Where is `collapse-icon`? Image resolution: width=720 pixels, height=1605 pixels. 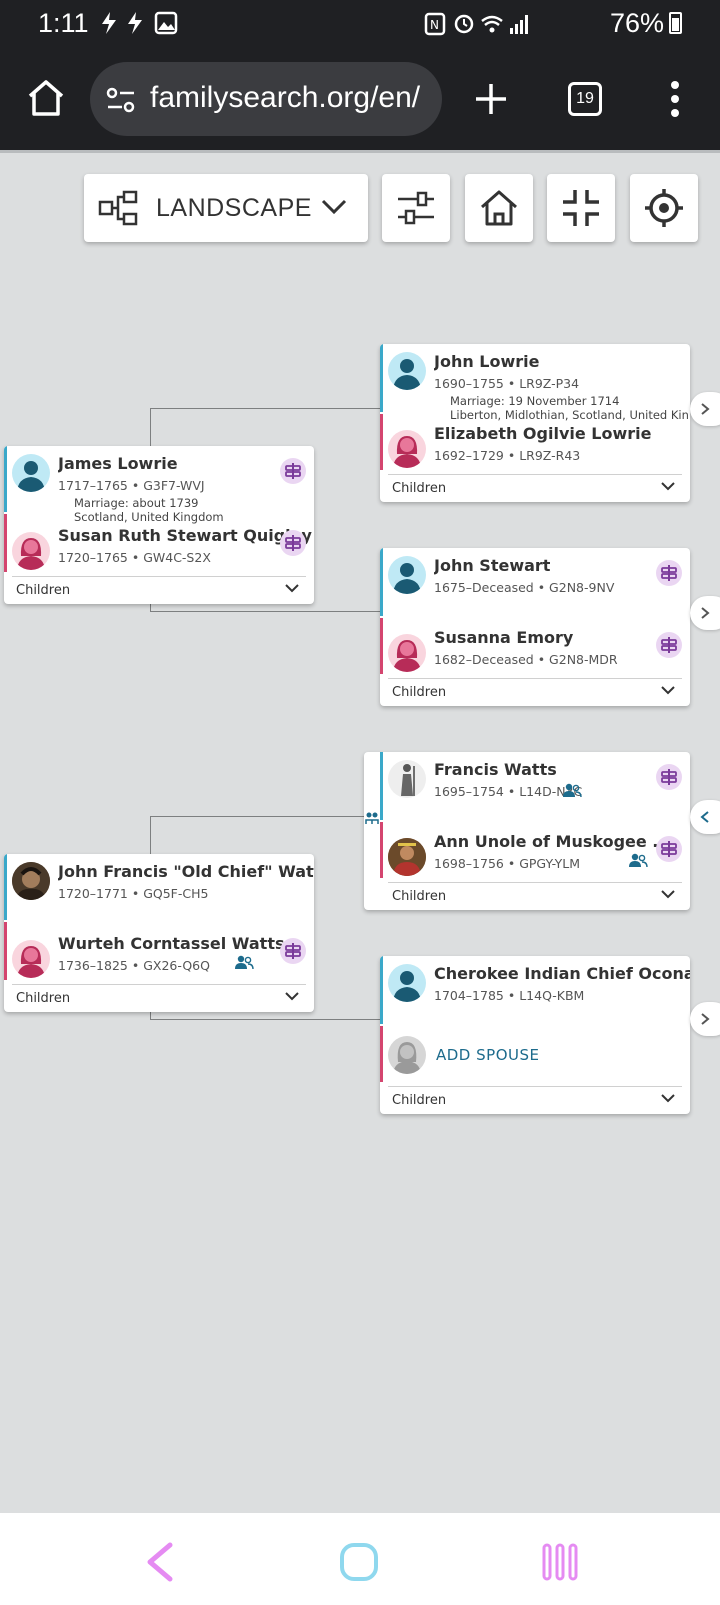
collapse-icon is located at coordinates (581, 210).